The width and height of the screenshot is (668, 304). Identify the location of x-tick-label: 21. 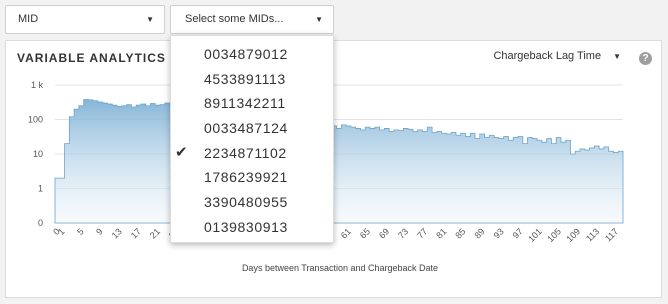
(155, 233).